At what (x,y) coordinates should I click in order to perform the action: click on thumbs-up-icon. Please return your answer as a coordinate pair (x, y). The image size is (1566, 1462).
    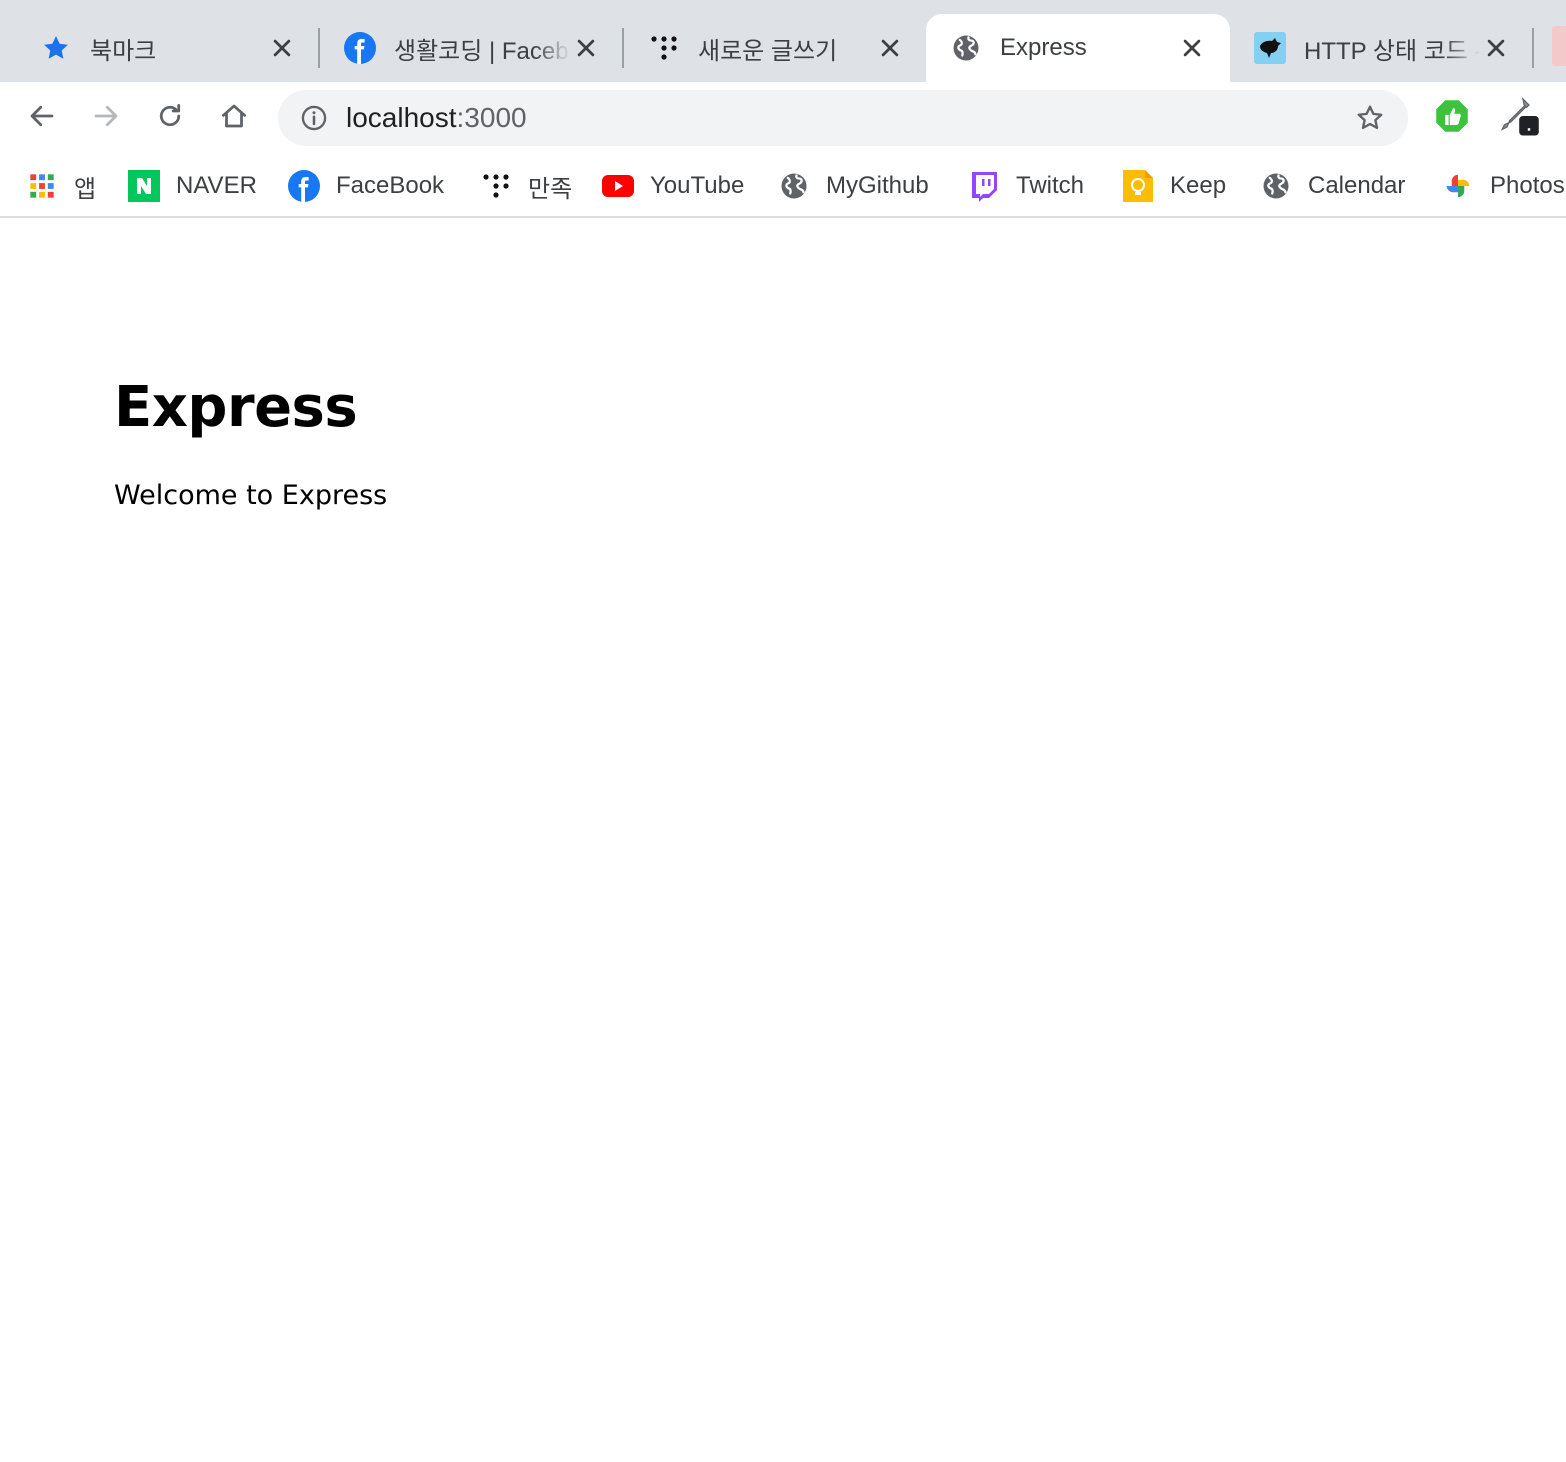
    Looking at the image, I should click on (1452, 118).